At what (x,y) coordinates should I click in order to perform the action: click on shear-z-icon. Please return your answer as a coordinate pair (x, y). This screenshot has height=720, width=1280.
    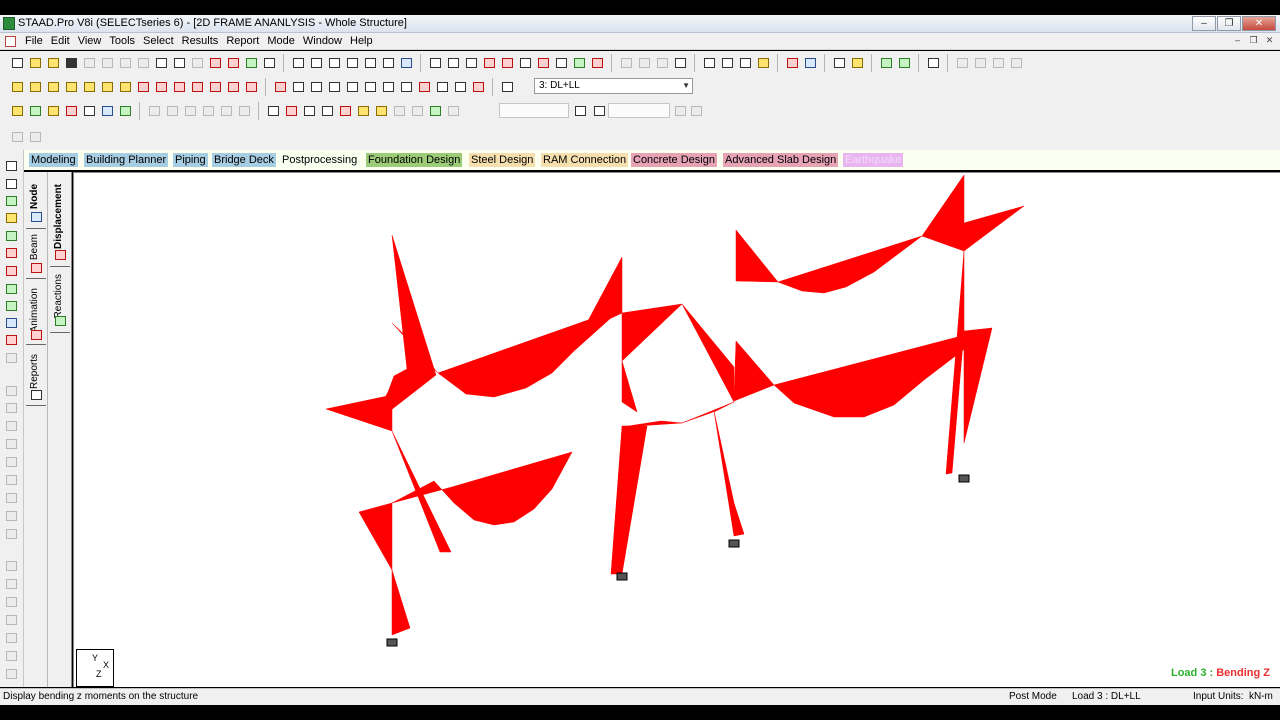
    Looking at the image, I should click on (309, 111).